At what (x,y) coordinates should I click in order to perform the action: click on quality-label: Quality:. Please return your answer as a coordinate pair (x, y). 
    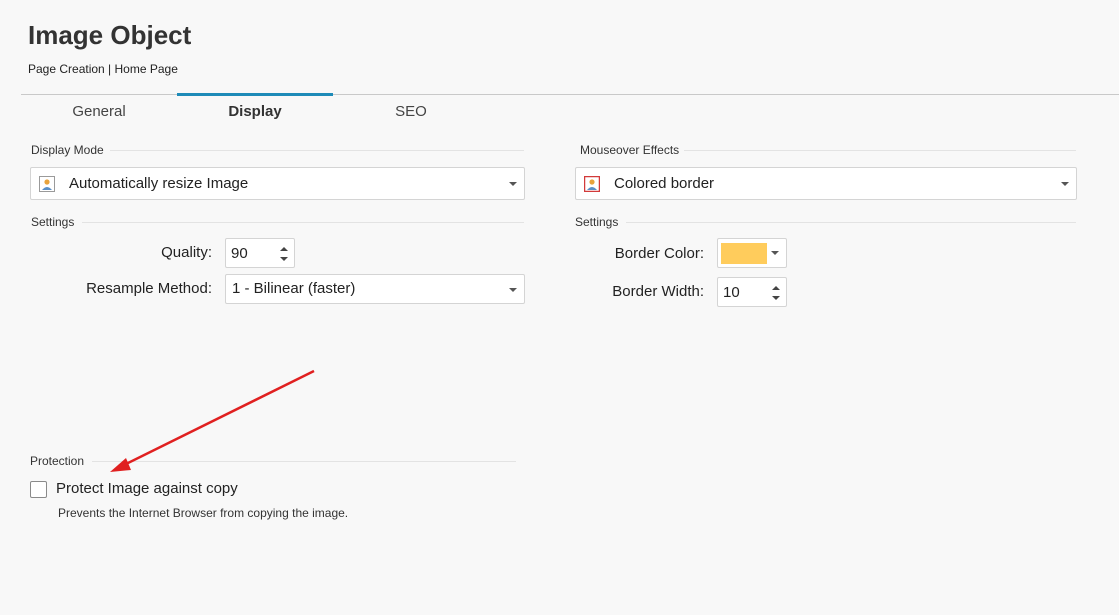
    Looking at the image, I should click on (186, 252).